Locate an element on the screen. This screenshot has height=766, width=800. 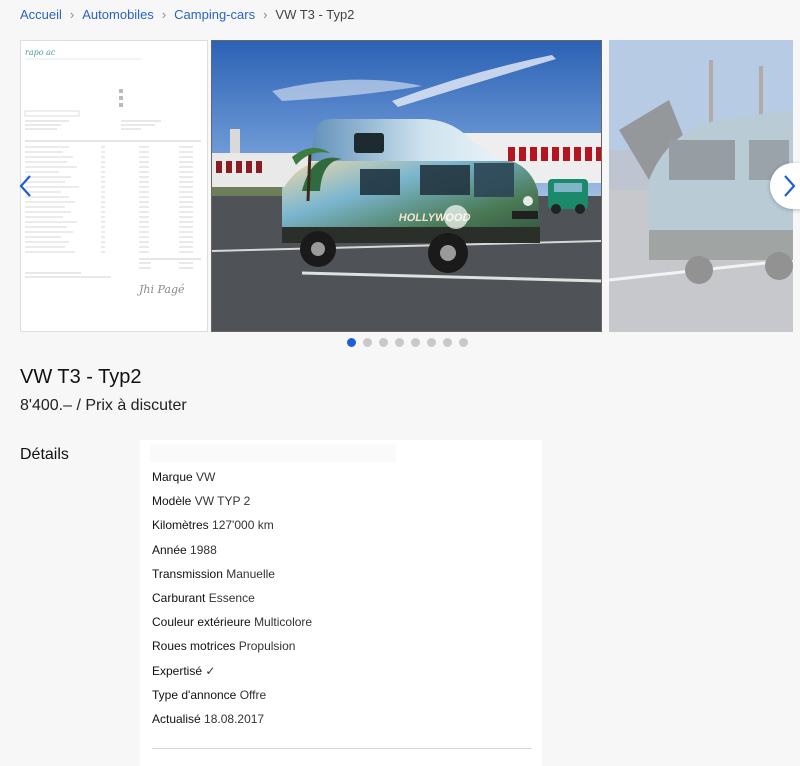
details-divider is located at coordinates (342, 748).